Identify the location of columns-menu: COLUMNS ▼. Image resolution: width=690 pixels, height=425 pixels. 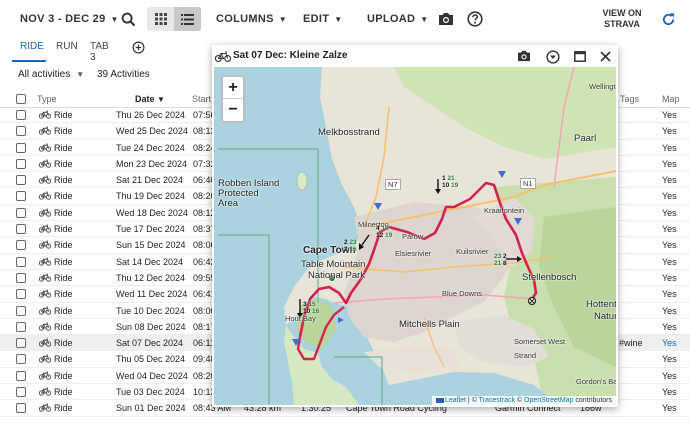
(251, 19).